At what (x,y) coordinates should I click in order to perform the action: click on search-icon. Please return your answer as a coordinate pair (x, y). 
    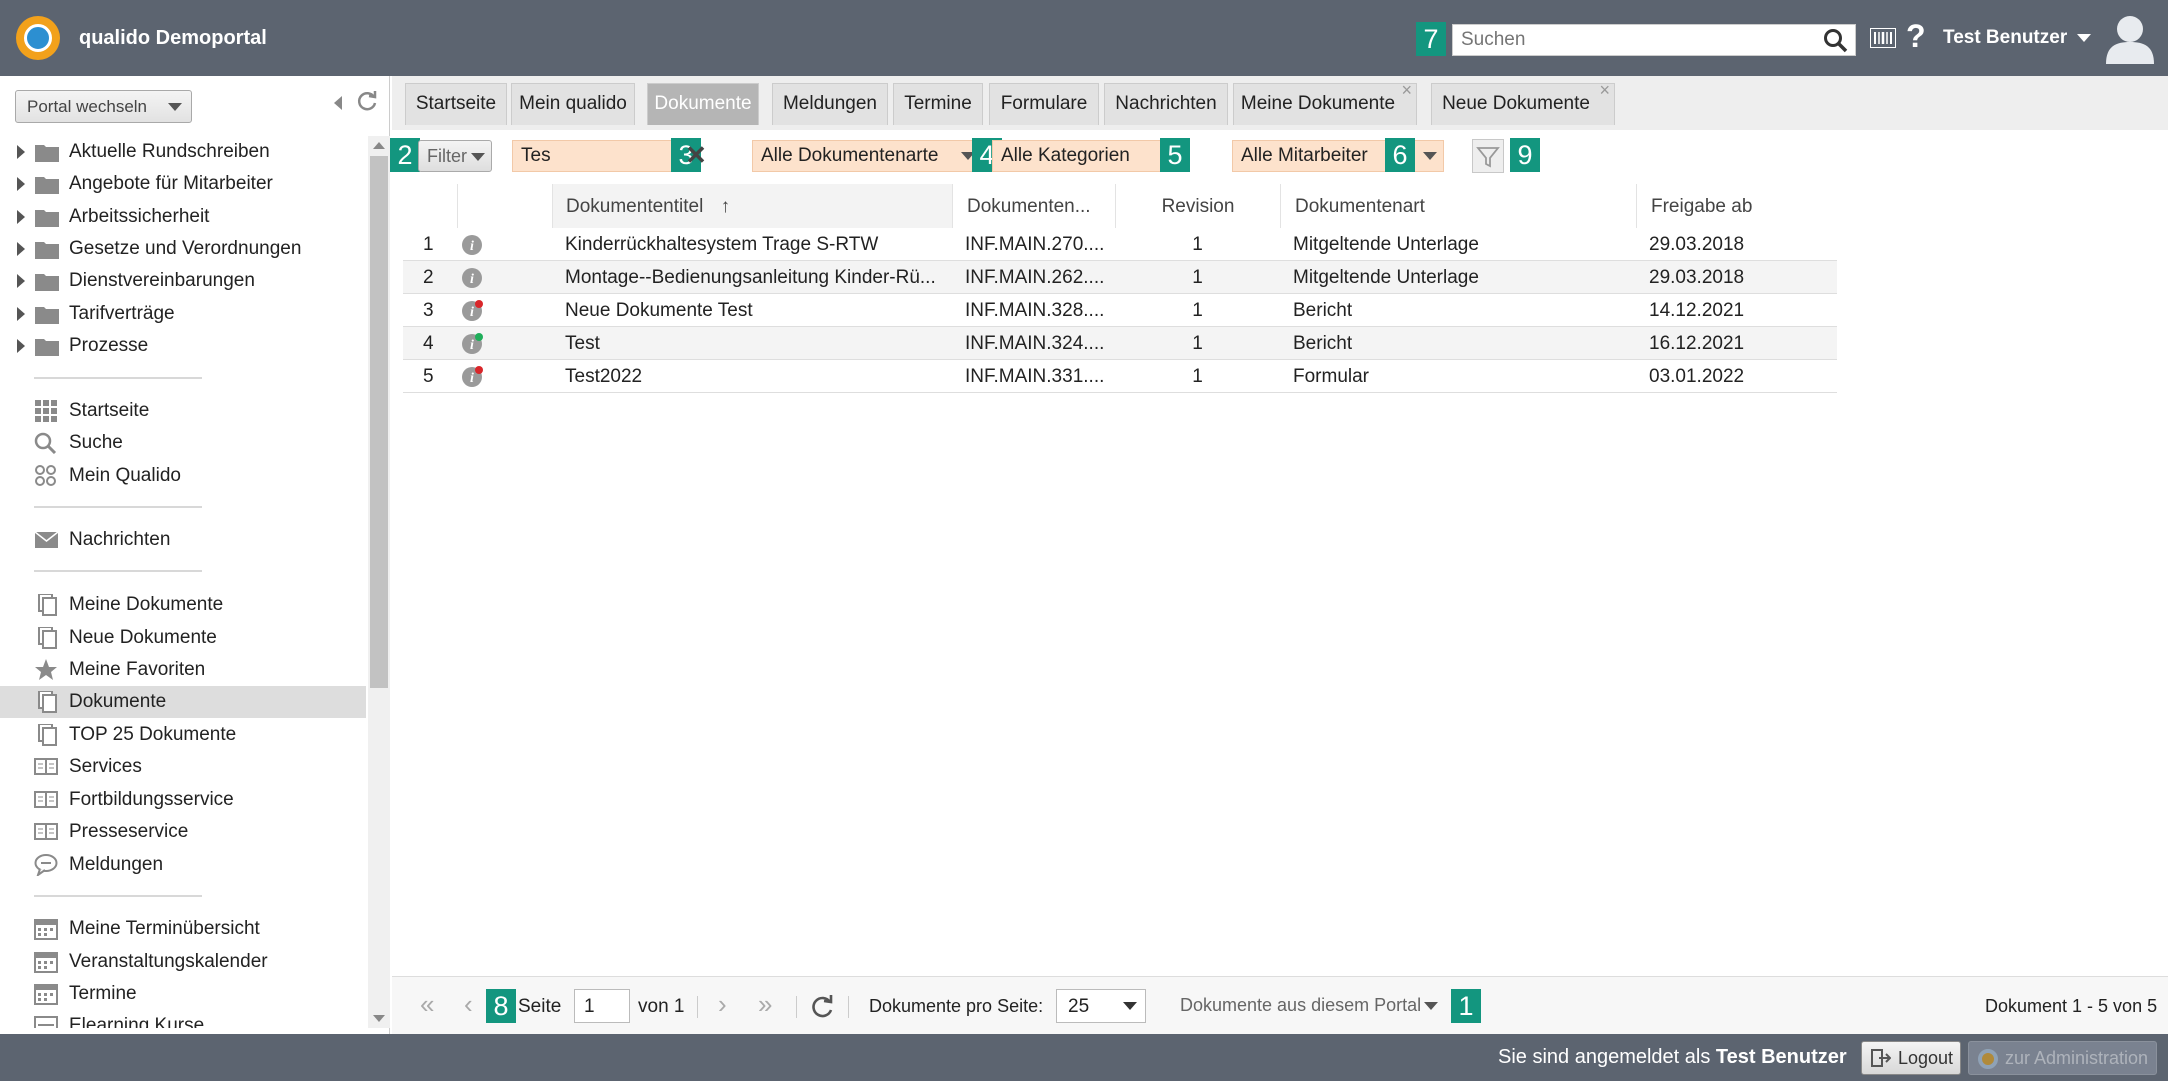
    Looking at the image, I should click on (1836, 41).